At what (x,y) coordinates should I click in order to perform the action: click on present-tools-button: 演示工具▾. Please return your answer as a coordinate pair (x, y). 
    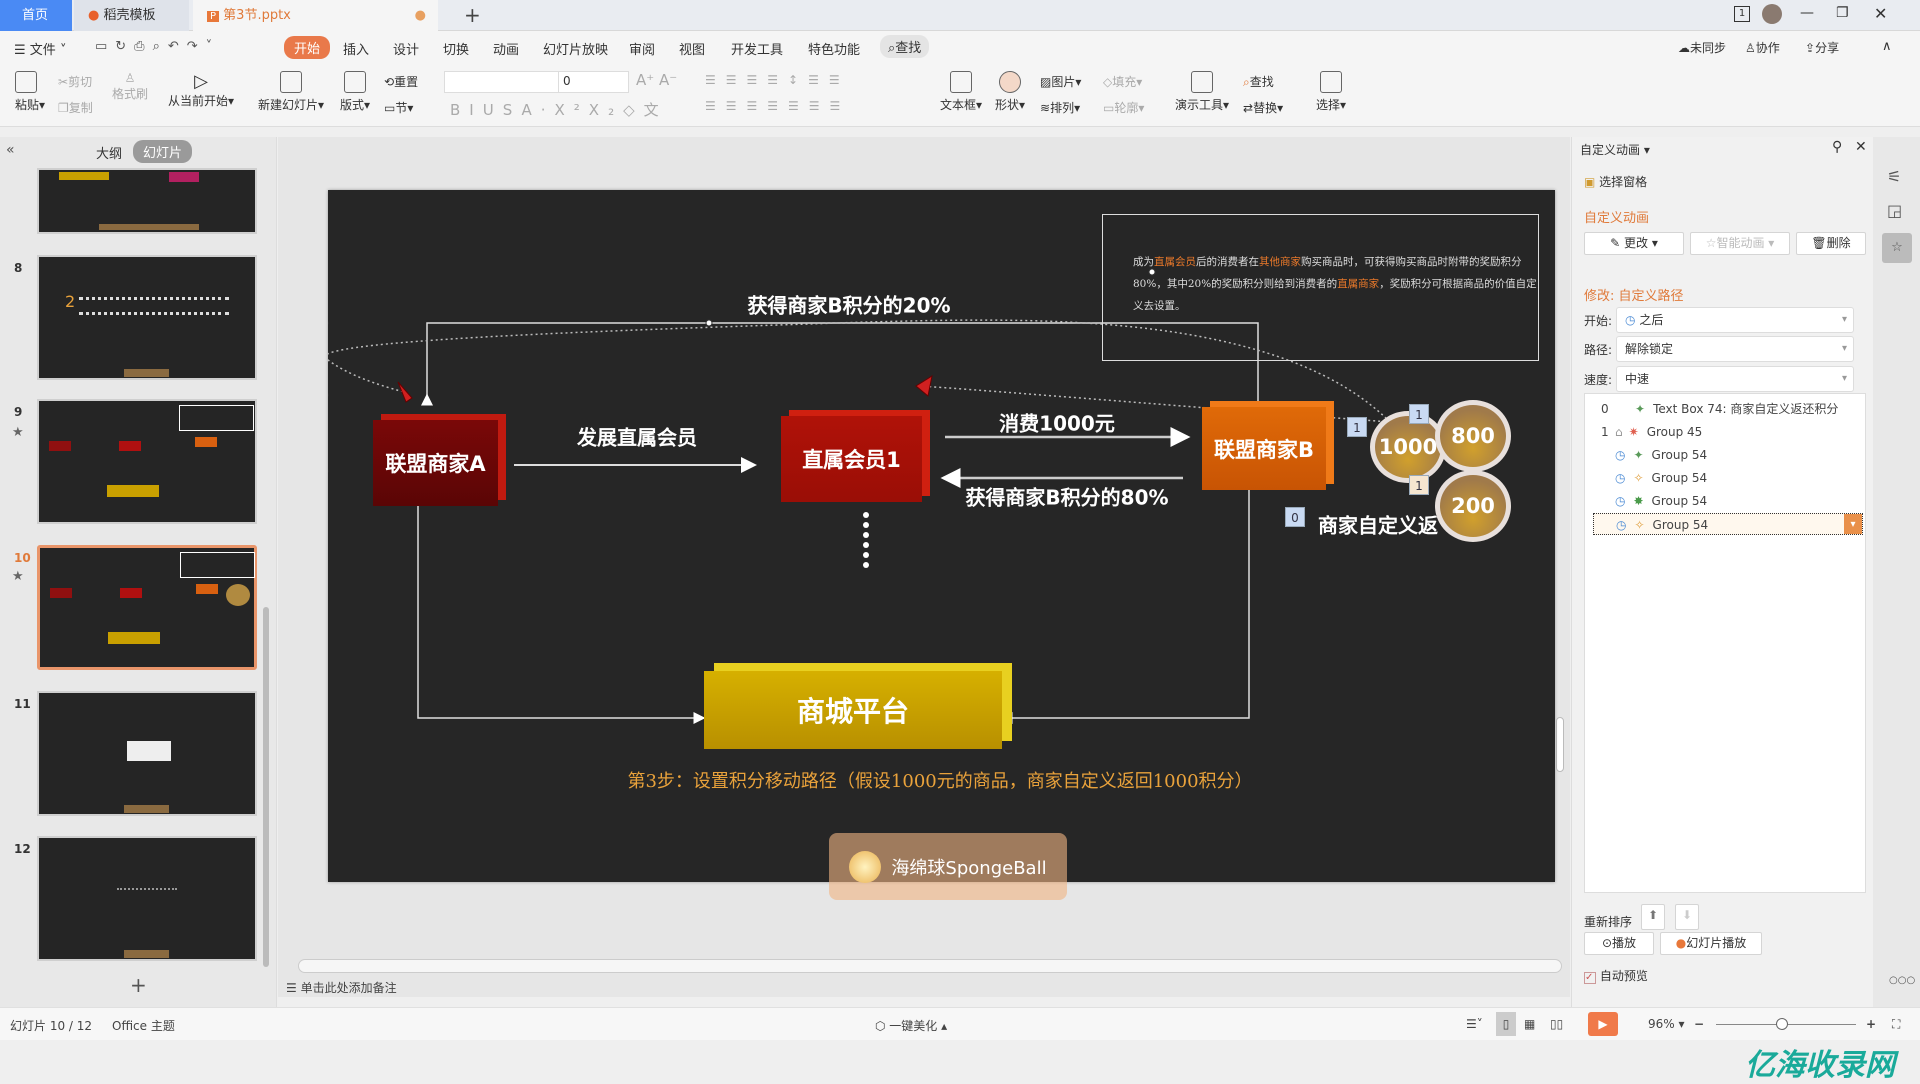
    Looking at the image, I should click on (1202, 92).